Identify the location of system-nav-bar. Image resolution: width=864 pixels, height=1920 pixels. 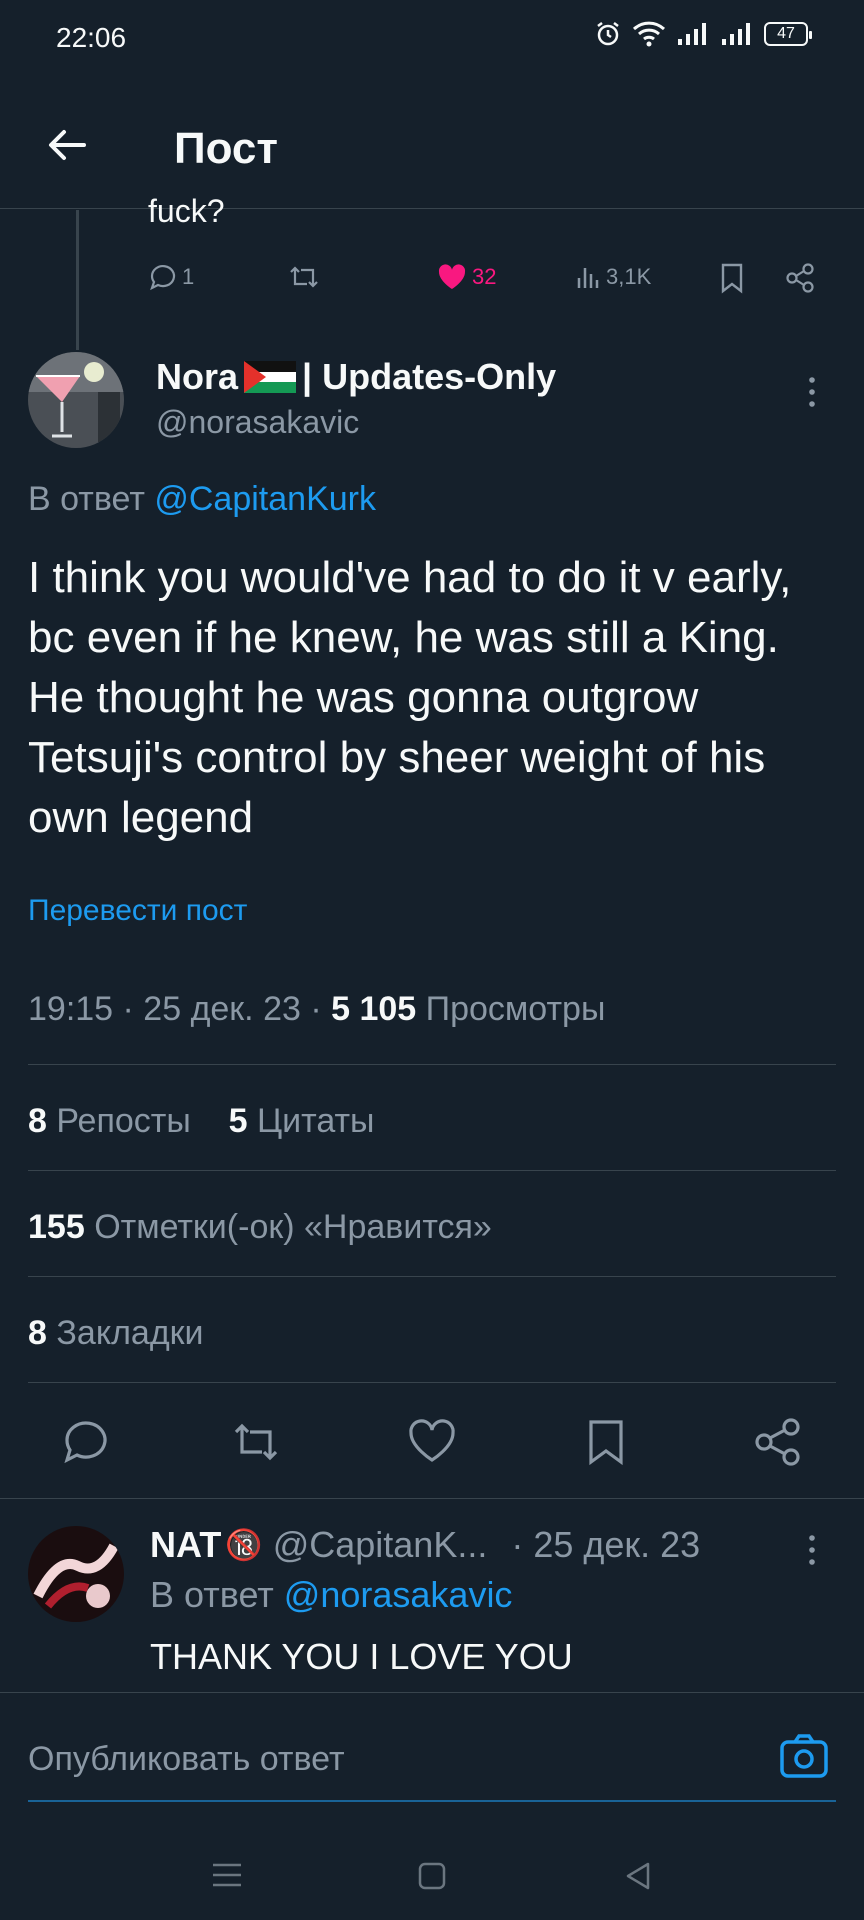
(432, 1875).